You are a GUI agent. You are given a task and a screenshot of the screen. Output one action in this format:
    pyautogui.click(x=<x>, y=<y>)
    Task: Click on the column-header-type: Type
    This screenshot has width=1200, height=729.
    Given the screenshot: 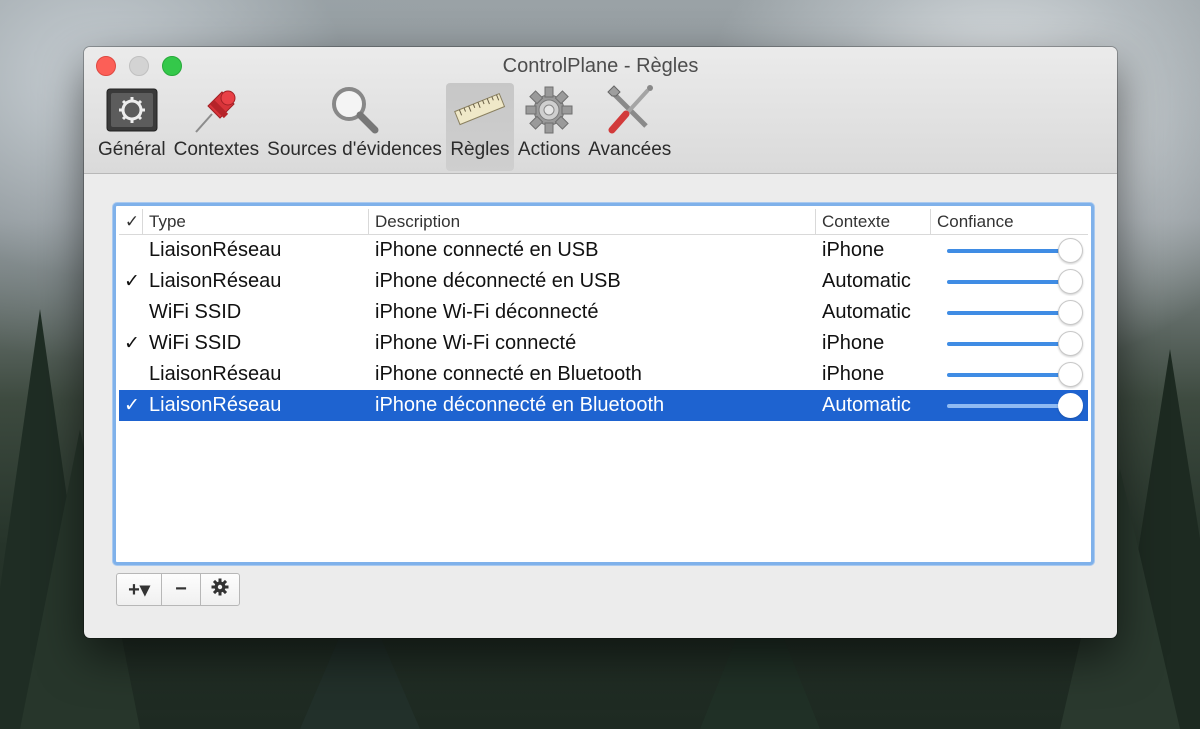 What is the action you would take?
    pyautogui.click(x=256, y=221)
    